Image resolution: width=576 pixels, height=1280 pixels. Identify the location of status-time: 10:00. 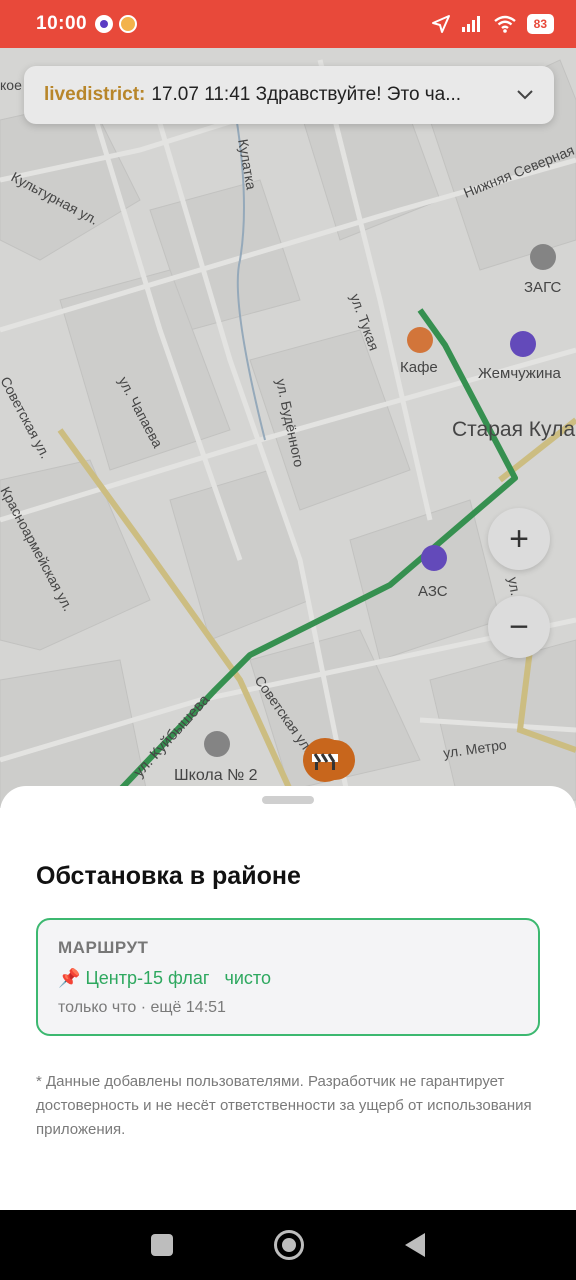
(62, 23).